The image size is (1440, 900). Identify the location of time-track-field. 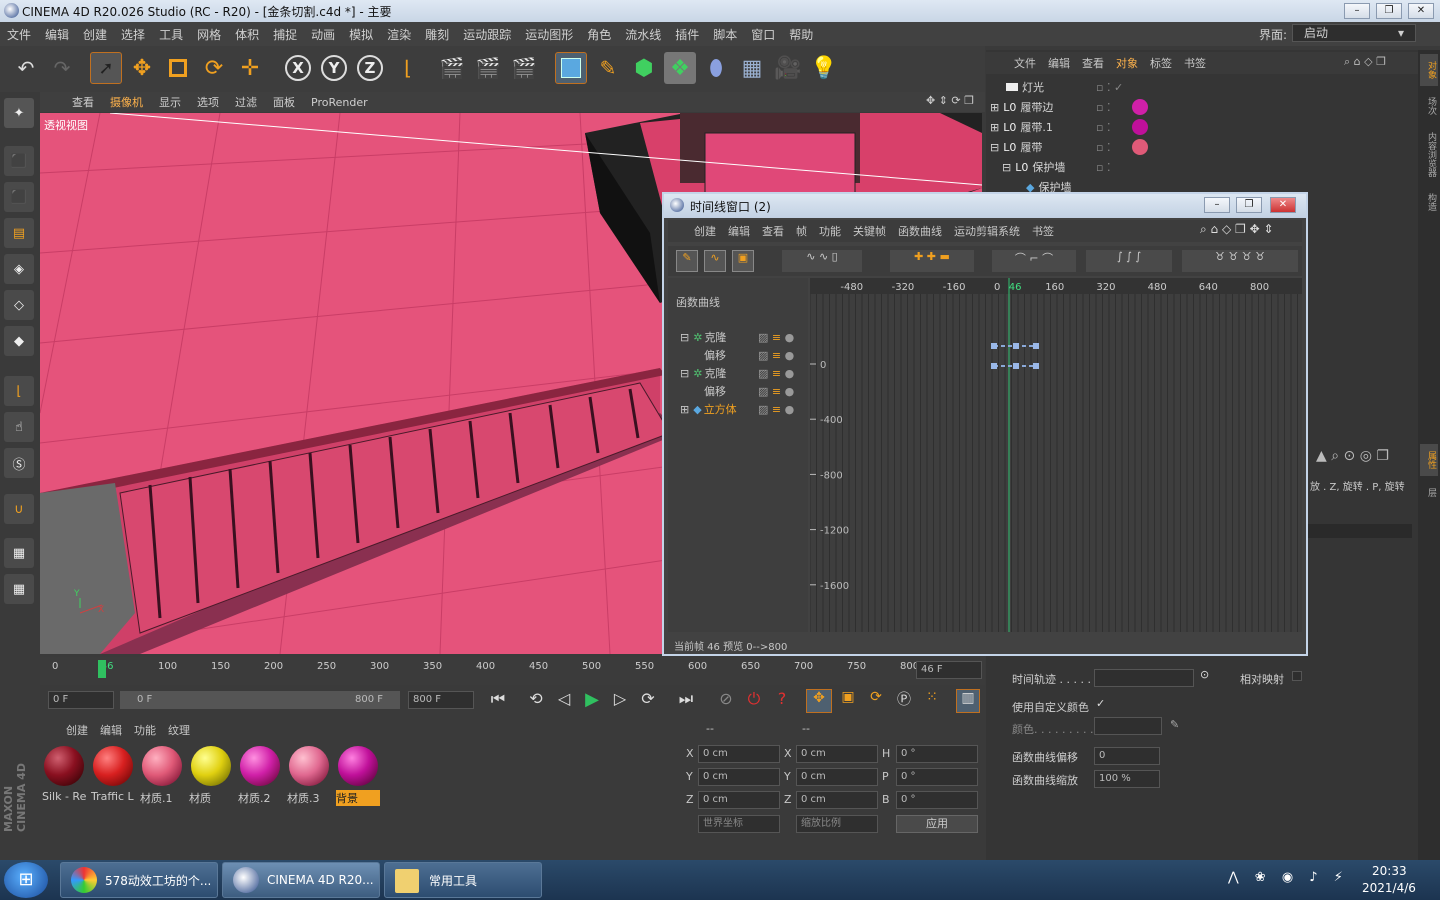
(1144, 678).